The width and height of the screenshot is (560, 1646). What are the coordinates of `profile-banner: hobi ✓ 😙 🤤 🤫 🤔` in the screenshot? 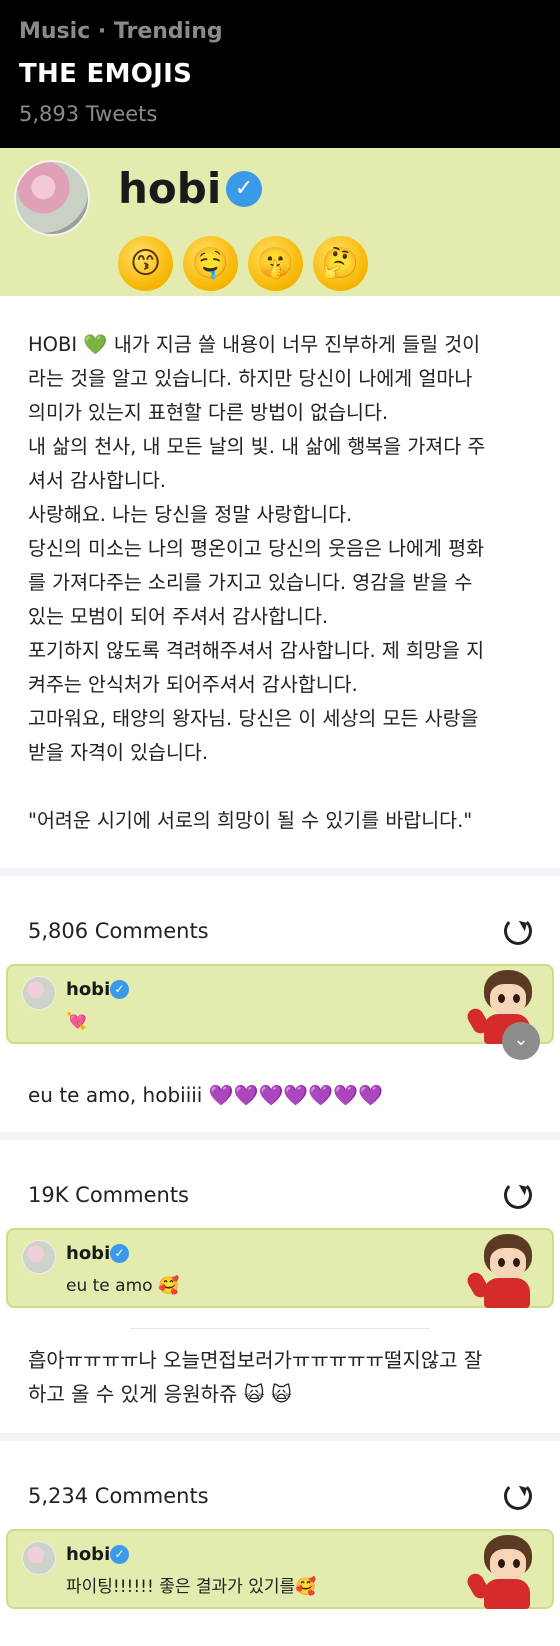 It's located at (280, 222).